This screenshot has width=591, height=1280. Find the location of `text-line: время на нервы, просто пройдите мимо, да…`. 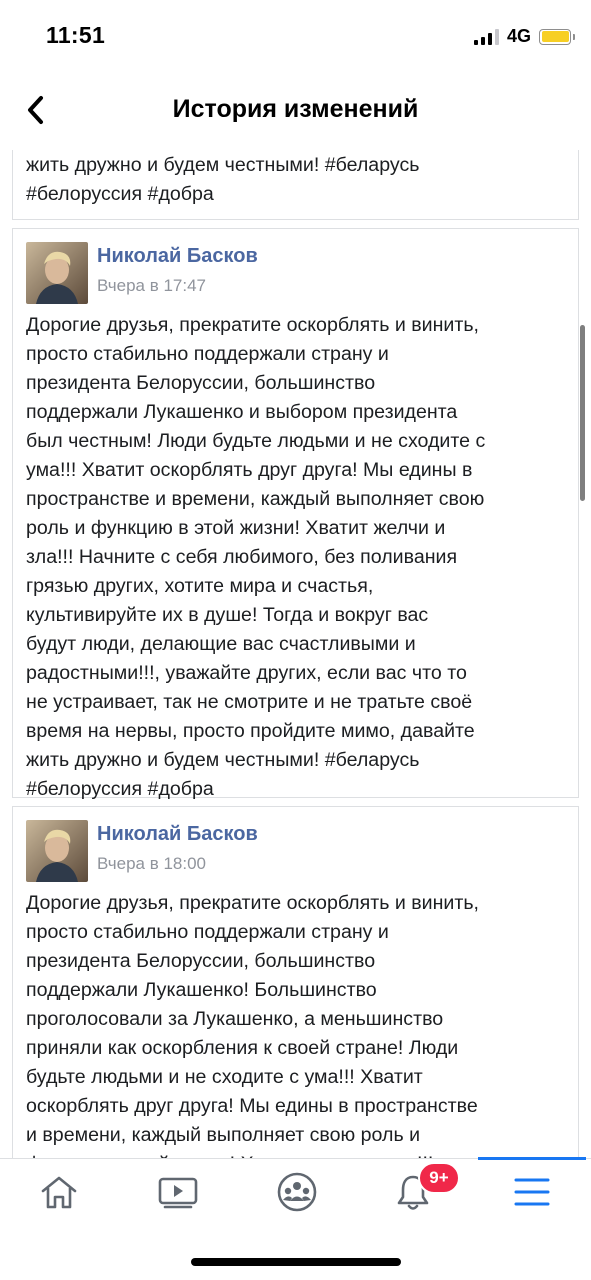

text-line: время на нервы, просто пройдите мимо, да… is located at coordinates (250, 731).